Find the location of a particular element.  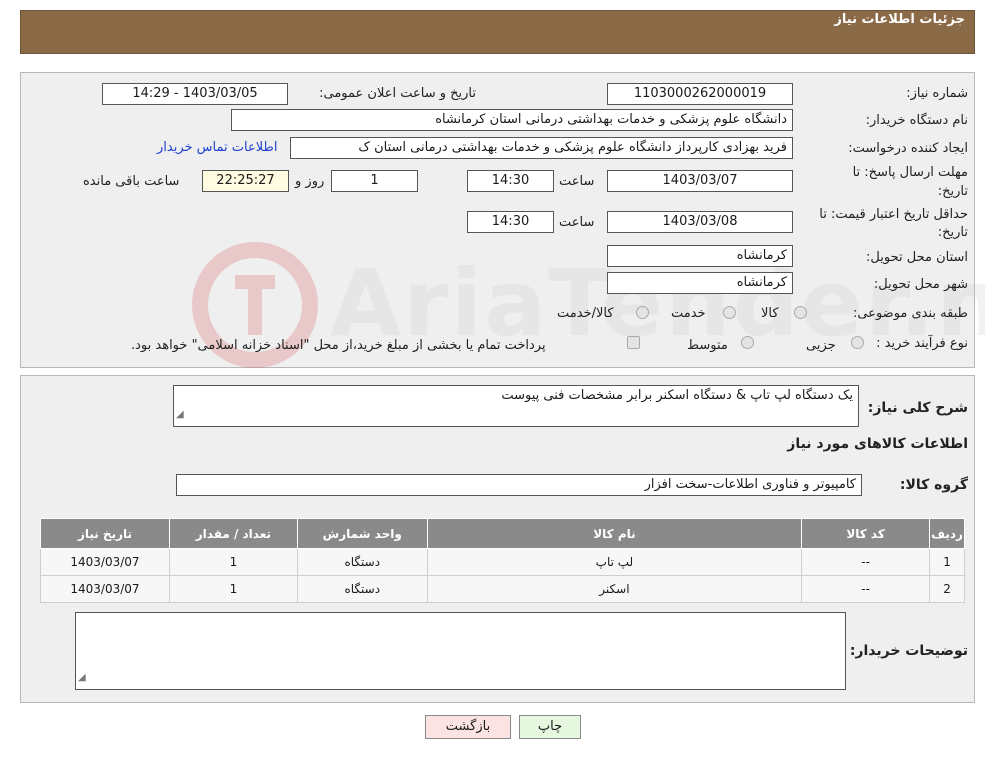

cell-name: لپ تاپ is located at coordinates (614, 562).